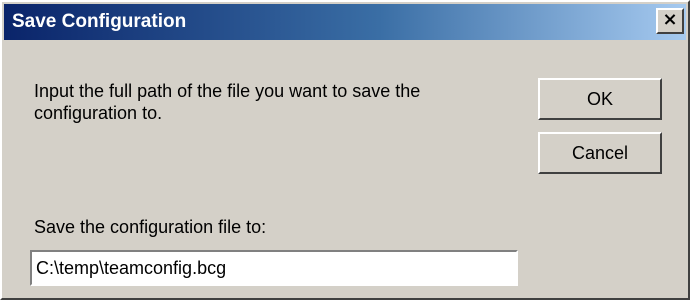 The height and width of the screenshot is (308, 694). Describe the element at coordinates (600, 153) in the screenshot. I see `cancel-button: Cancel` at that location.